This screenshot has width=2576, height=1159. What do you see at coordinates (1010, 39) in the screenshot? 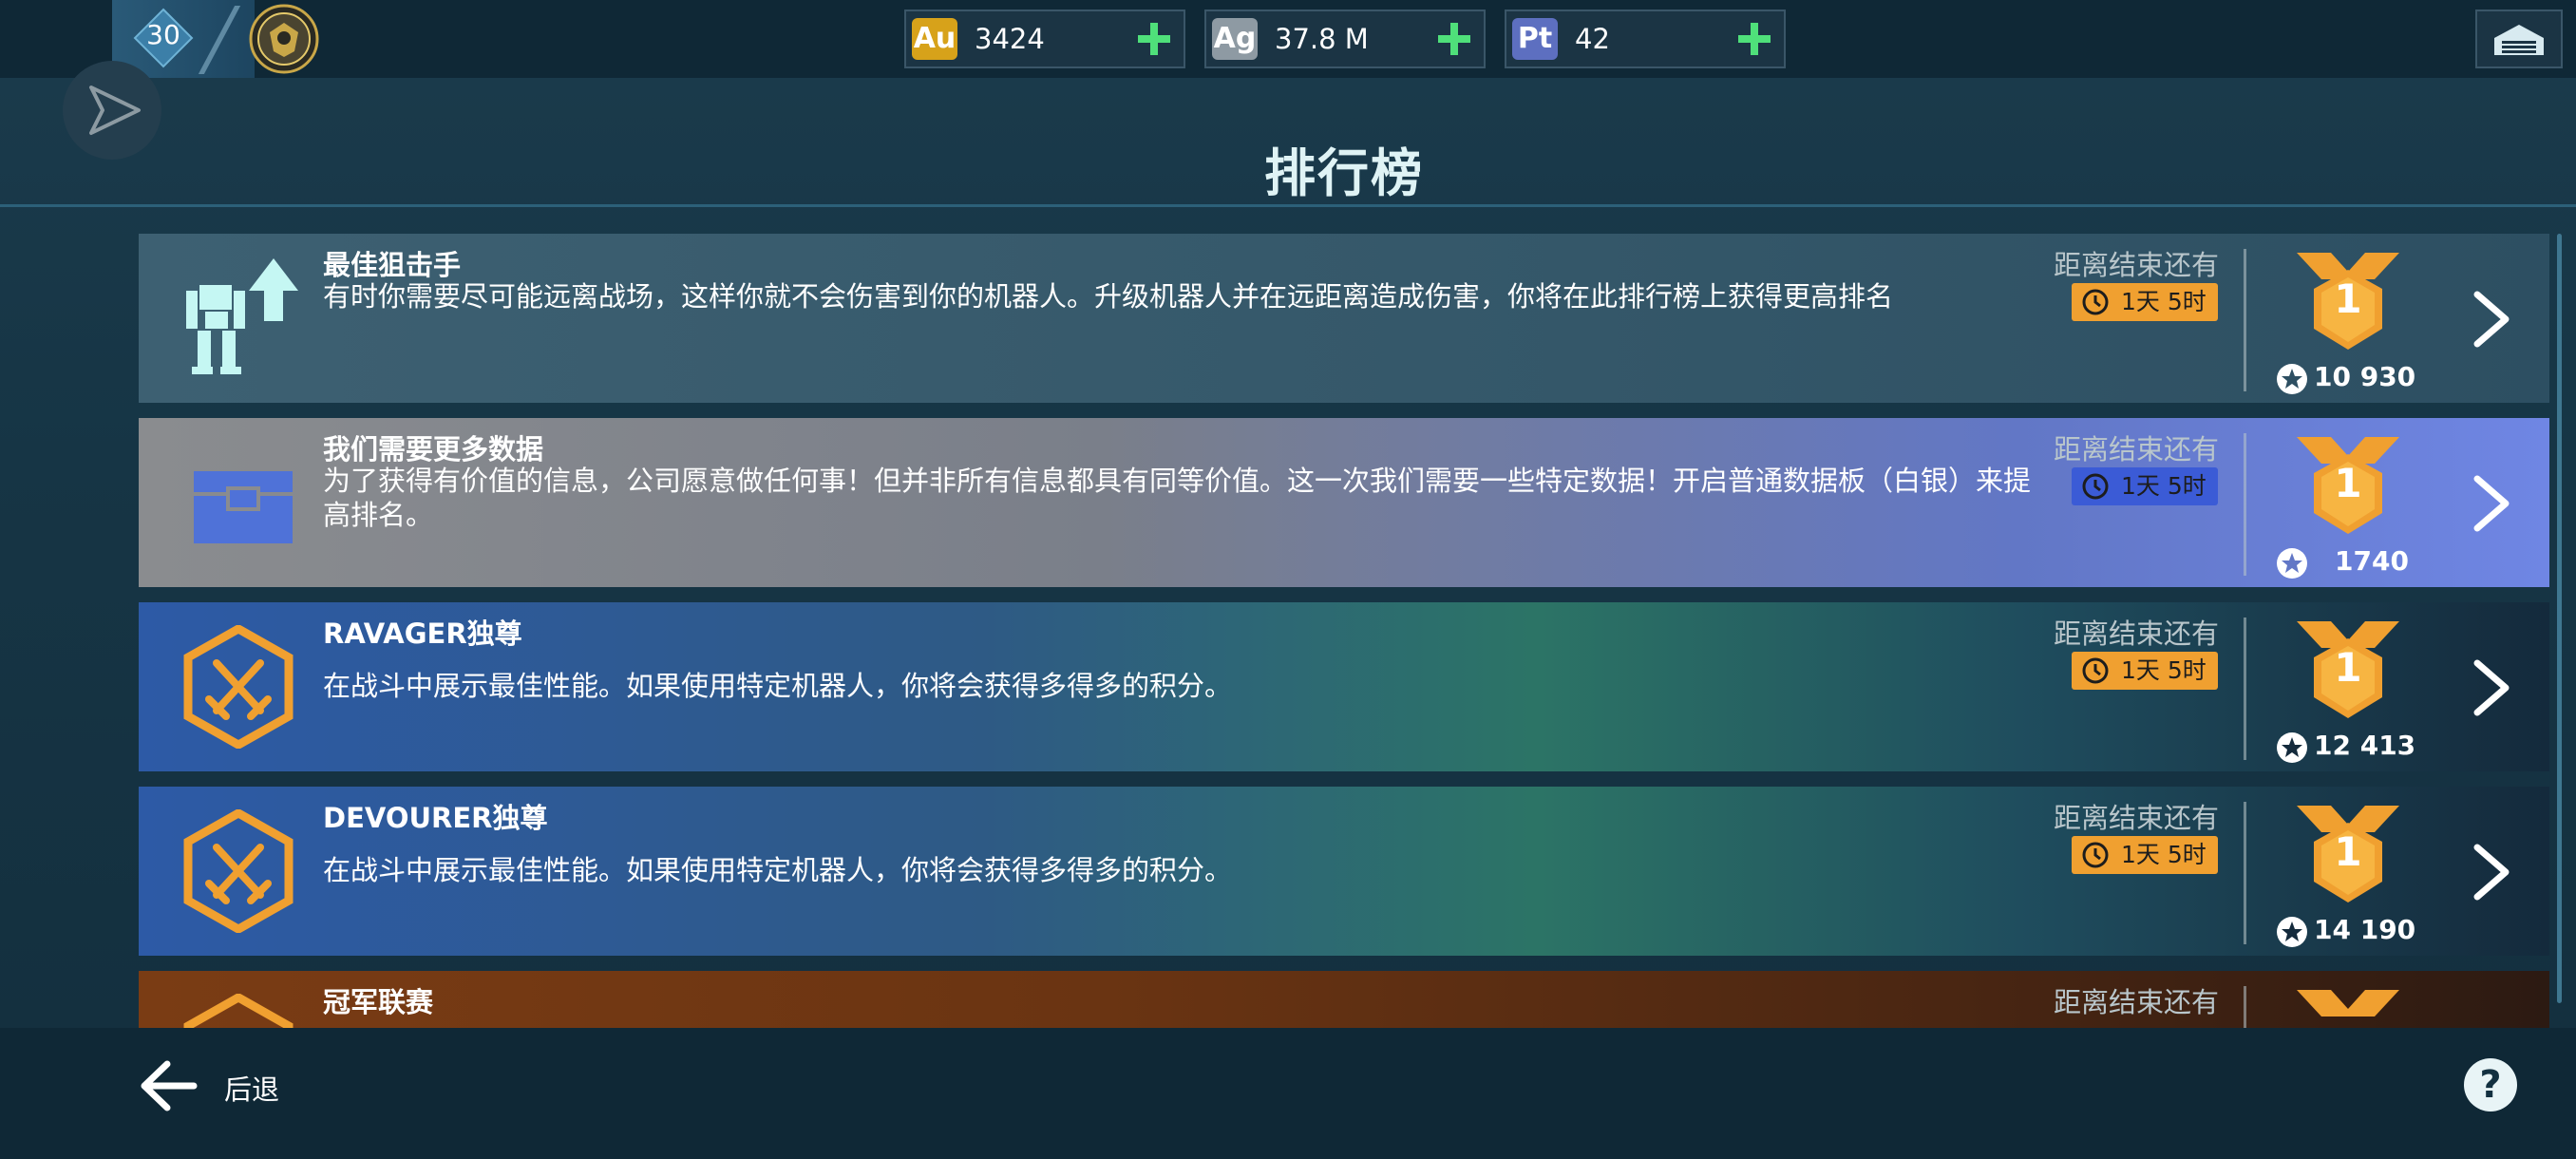
I see `gold-amount: 3424` at bounding box center [1010, 39].